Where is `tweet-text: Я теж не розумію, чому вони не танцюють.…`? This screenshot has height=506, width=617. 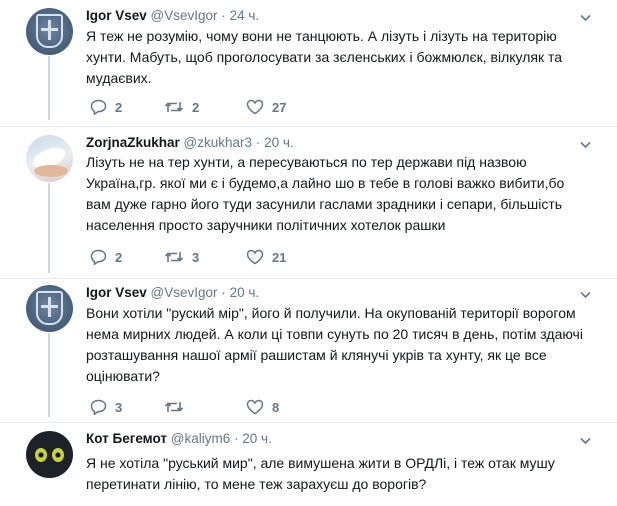 tweet-text: Я теж не розумію, чому вони не танцюють.… is located at coordinates (336, 57).